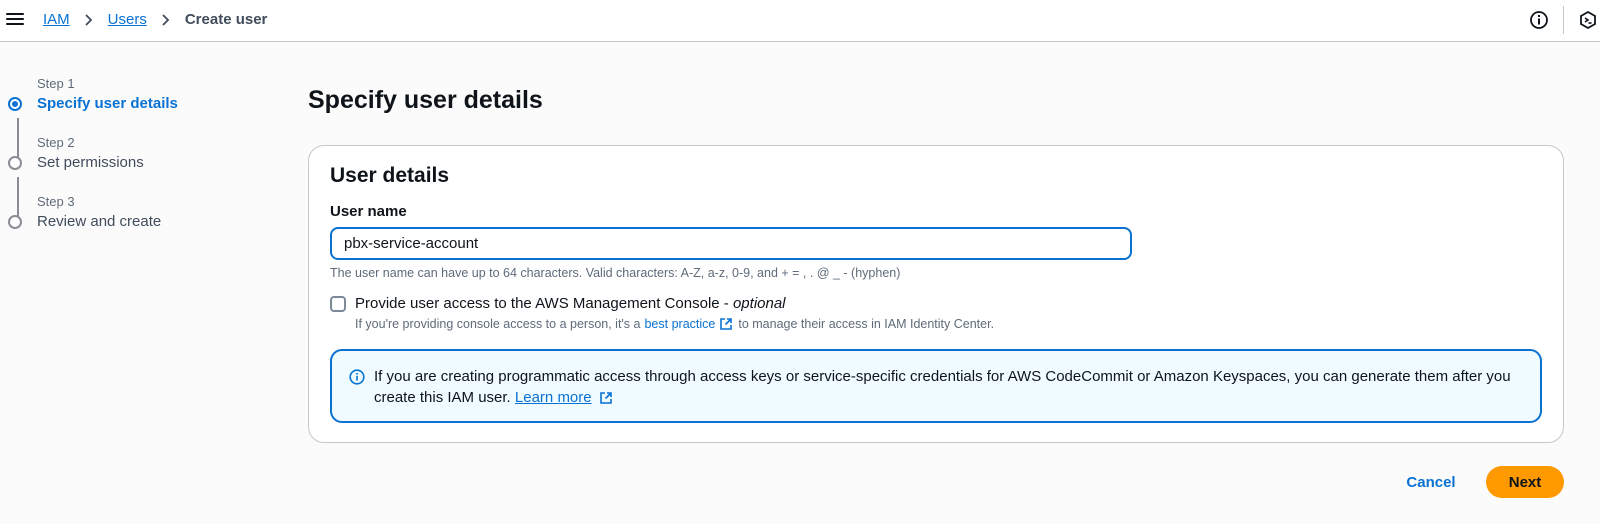 This screenshot has width=1600, height=524. I want to click on username-input, so click(731, 243).